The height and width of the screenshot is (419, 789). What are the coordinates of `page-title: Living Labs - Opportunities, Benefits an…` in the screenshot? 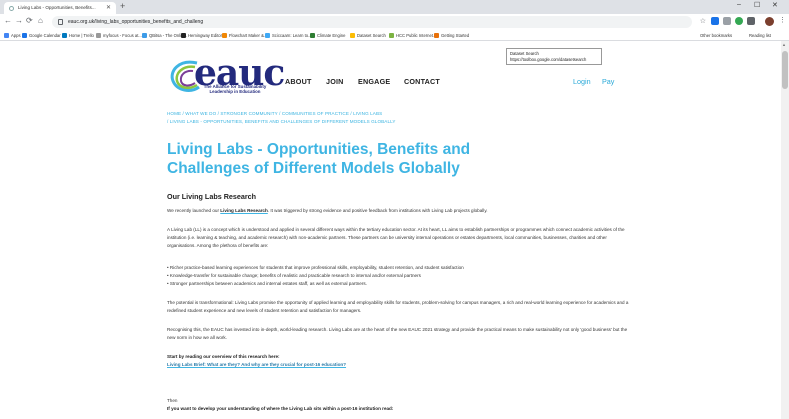 It's located at (319, 159).